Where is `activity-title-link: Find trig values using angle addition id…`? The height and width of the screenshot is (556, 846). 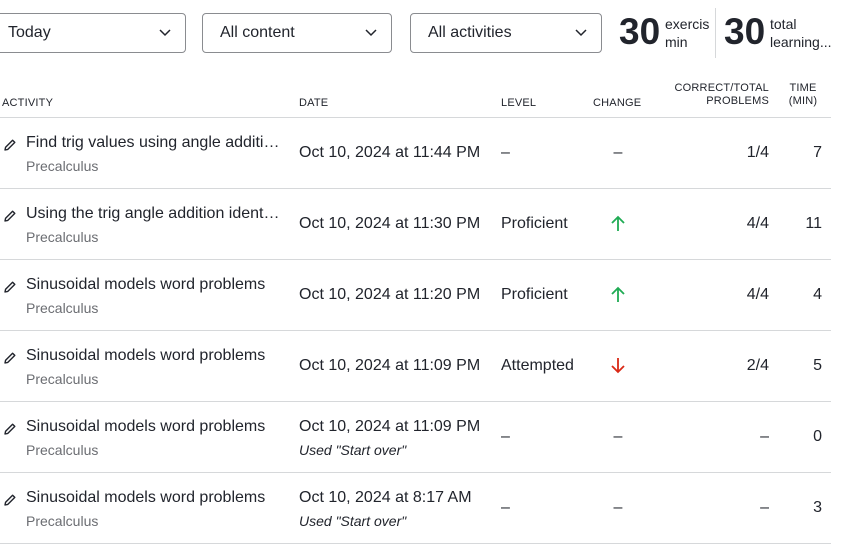
activity-title-link: Find trig values using angle addition id… is located at coordinates (154, 142).